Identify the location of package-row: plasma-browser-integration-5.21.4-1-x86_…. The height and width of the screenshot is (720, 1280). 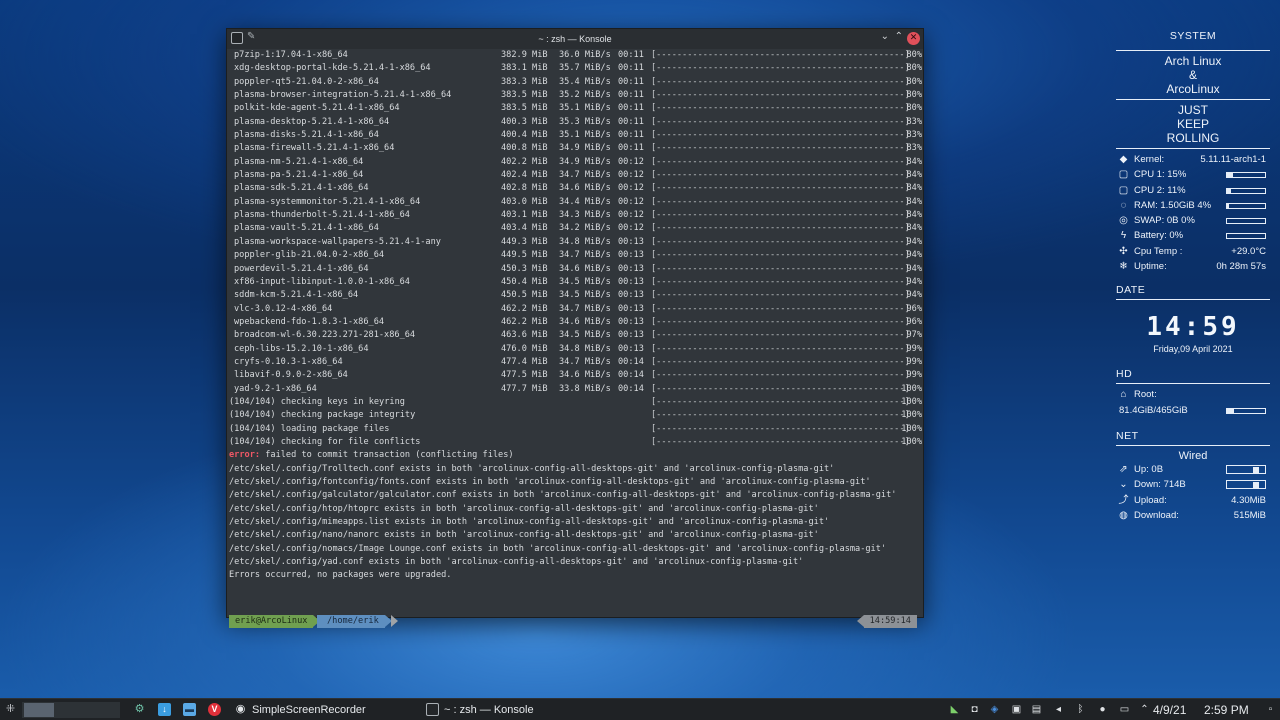
(575, 95).